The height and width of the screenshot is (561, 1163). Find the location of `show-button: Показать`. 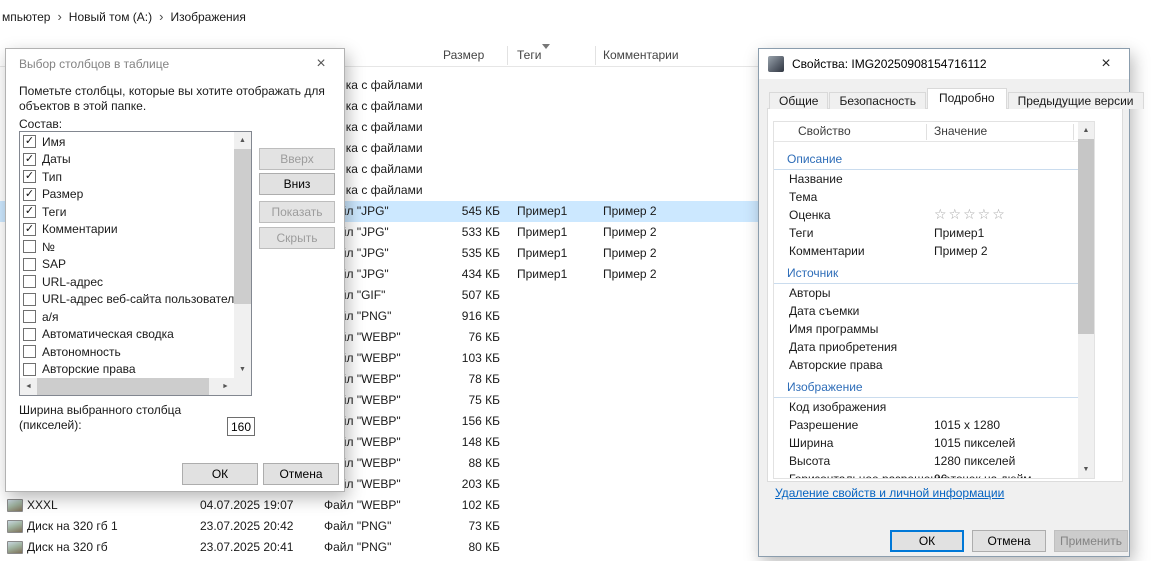

show-button: Показать is located at coordinates (297, 212).